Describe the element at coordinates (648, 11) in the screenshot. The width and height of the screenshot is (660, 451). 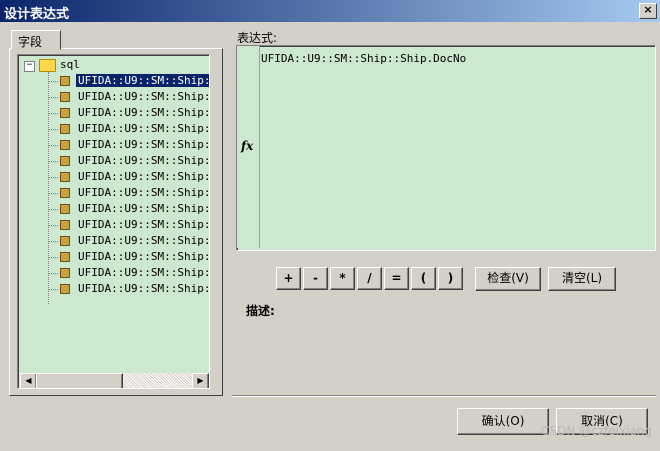
I see `close-button: ×` at that location.